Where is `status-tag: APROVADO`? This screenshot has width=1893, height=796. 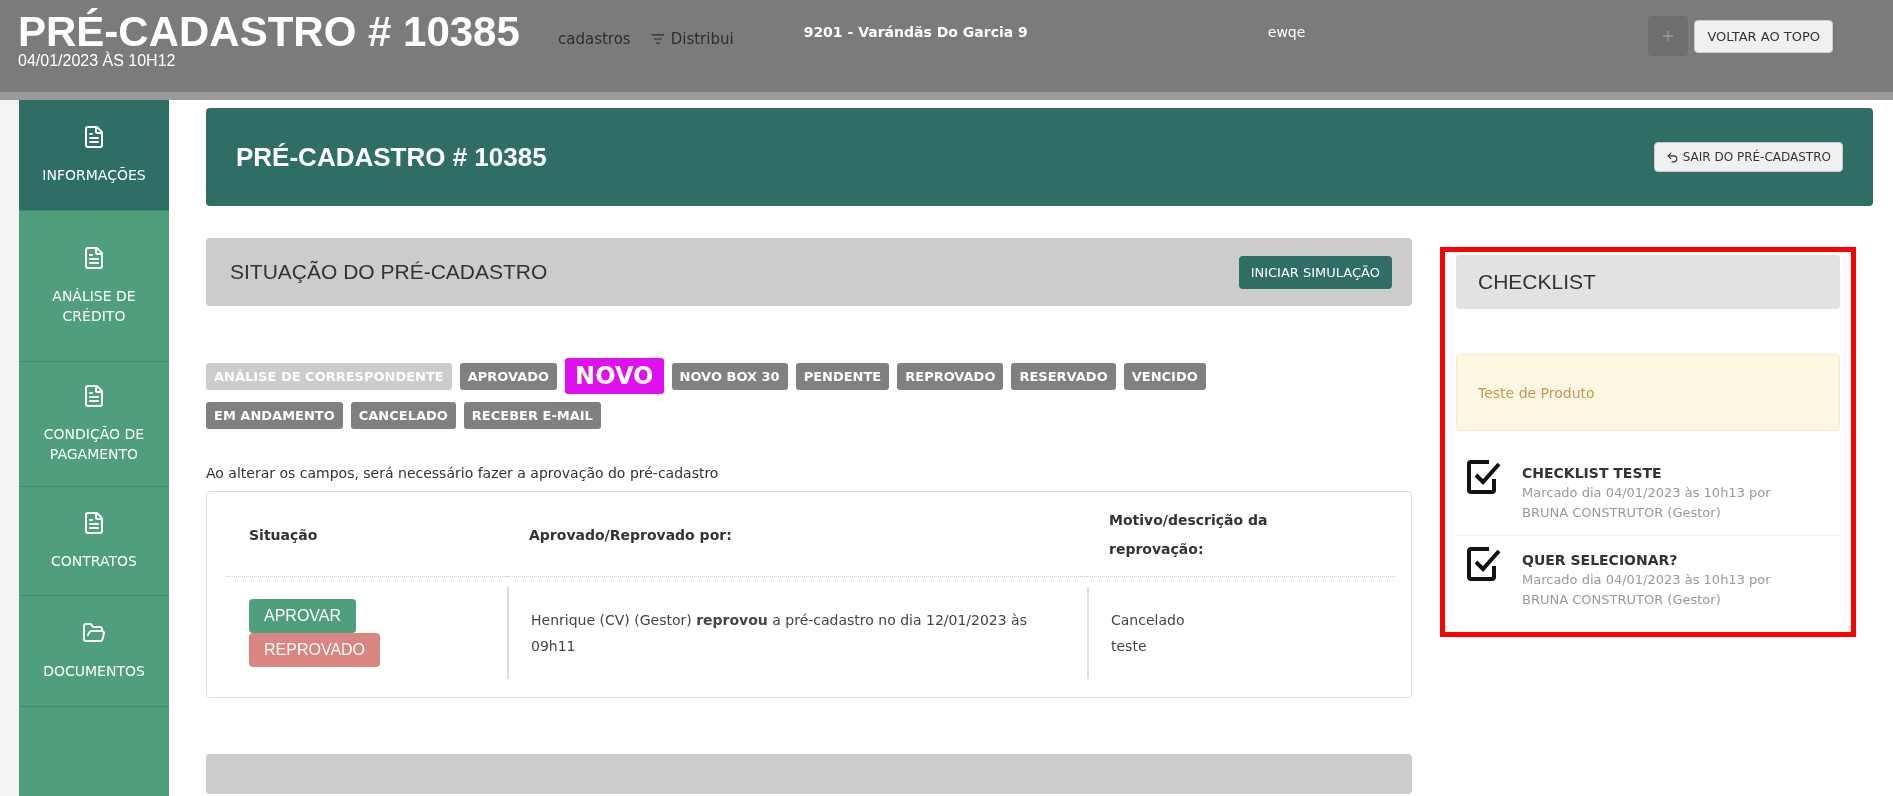
status-tag: APROVADO is located at coordinates (508, 376).